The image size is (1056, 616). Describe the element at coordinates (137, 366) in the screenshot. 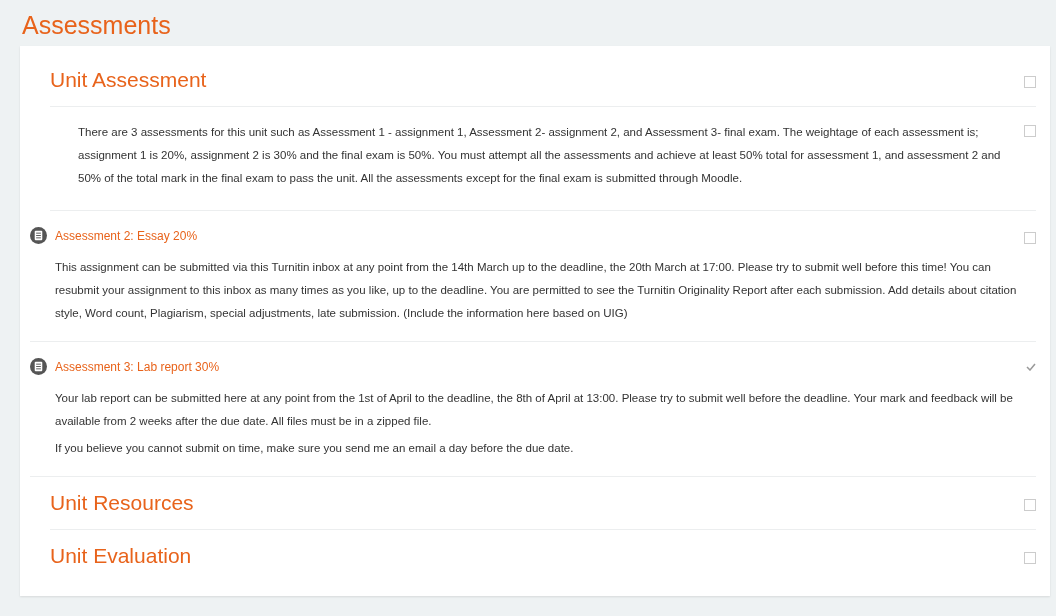

I see `assignment-link: Assessment 3: Lab report 30%` at that location.